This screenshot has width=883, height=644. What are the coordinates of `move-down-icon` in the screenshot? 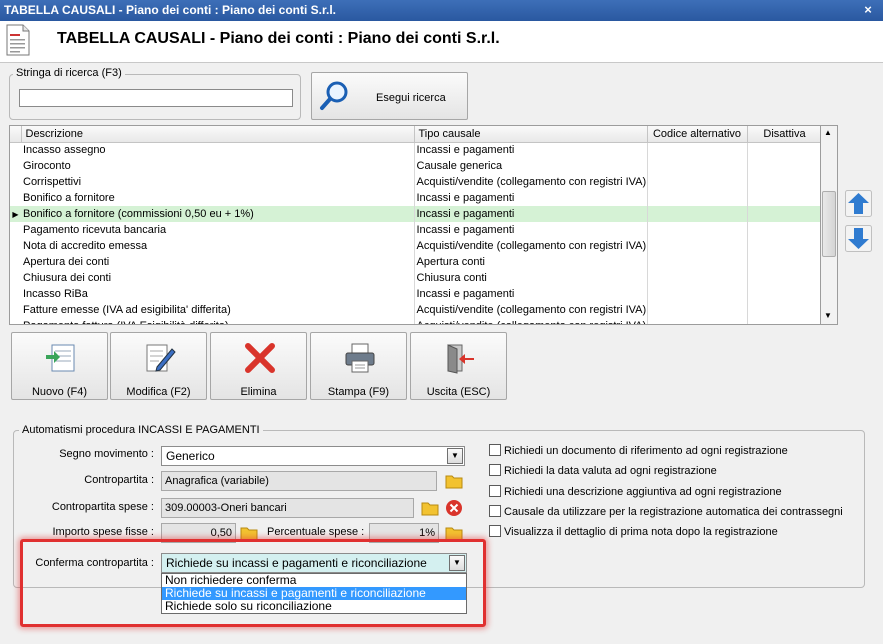 It's located at (858, 238).